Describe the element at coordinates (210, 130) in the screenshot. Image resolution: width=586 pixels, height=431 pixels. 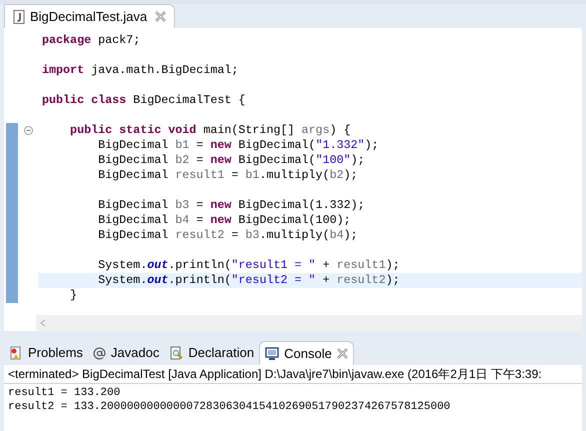
I see `code-line: public static void main(String[] args) {` at that location.